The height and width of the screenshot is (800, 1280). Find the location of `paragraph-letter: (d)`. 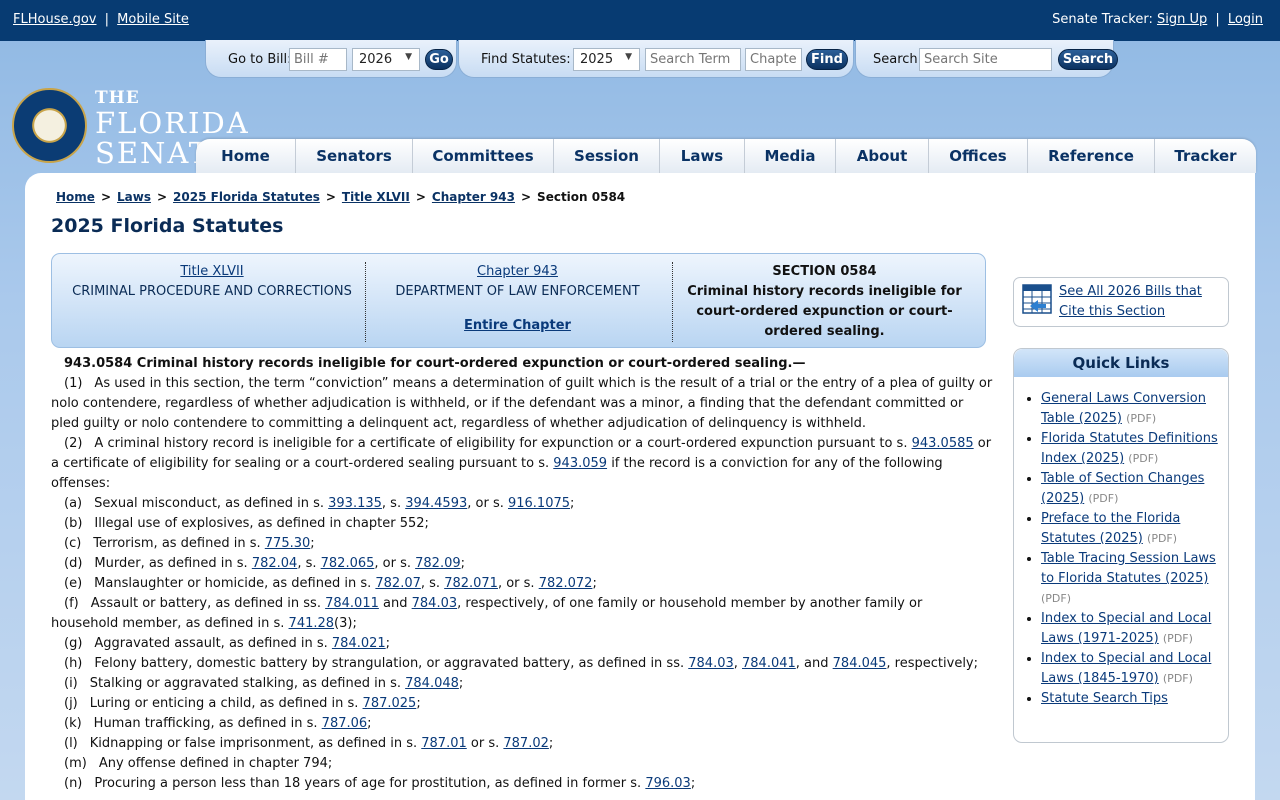

paragraph-letter: (d) is located at coordinates (73, 563).